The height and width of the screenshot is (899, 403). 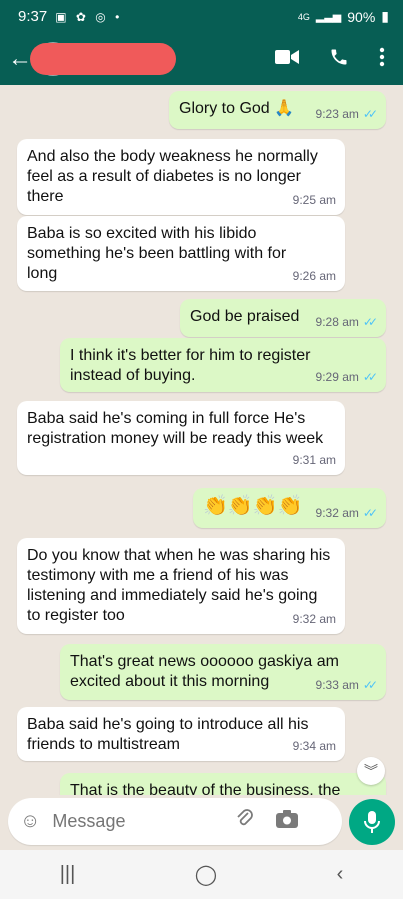 I want to click on message-time: 9:31 am, so click(x=314, y=460).